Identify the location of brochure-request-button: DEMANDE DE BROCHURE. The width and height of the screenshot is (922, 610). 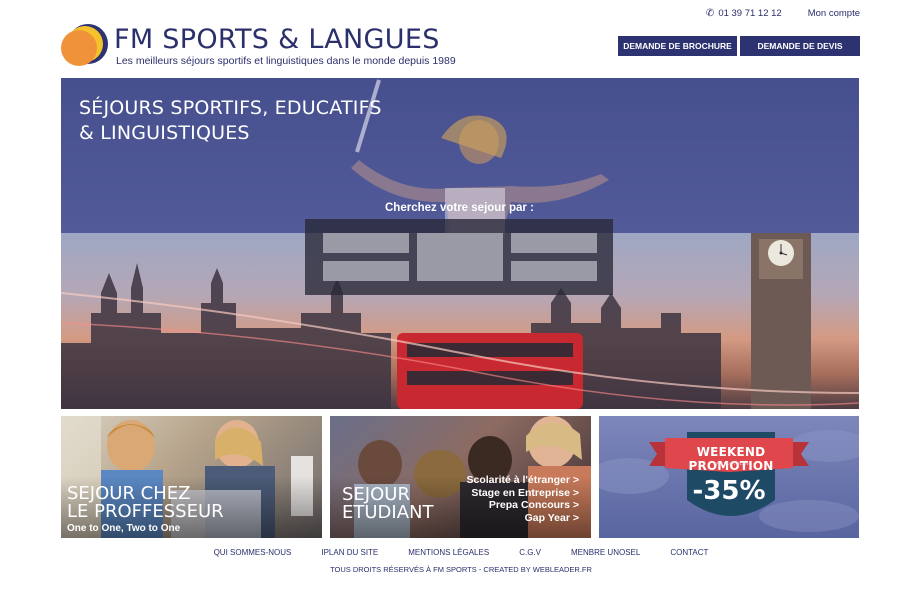
(677, 46).